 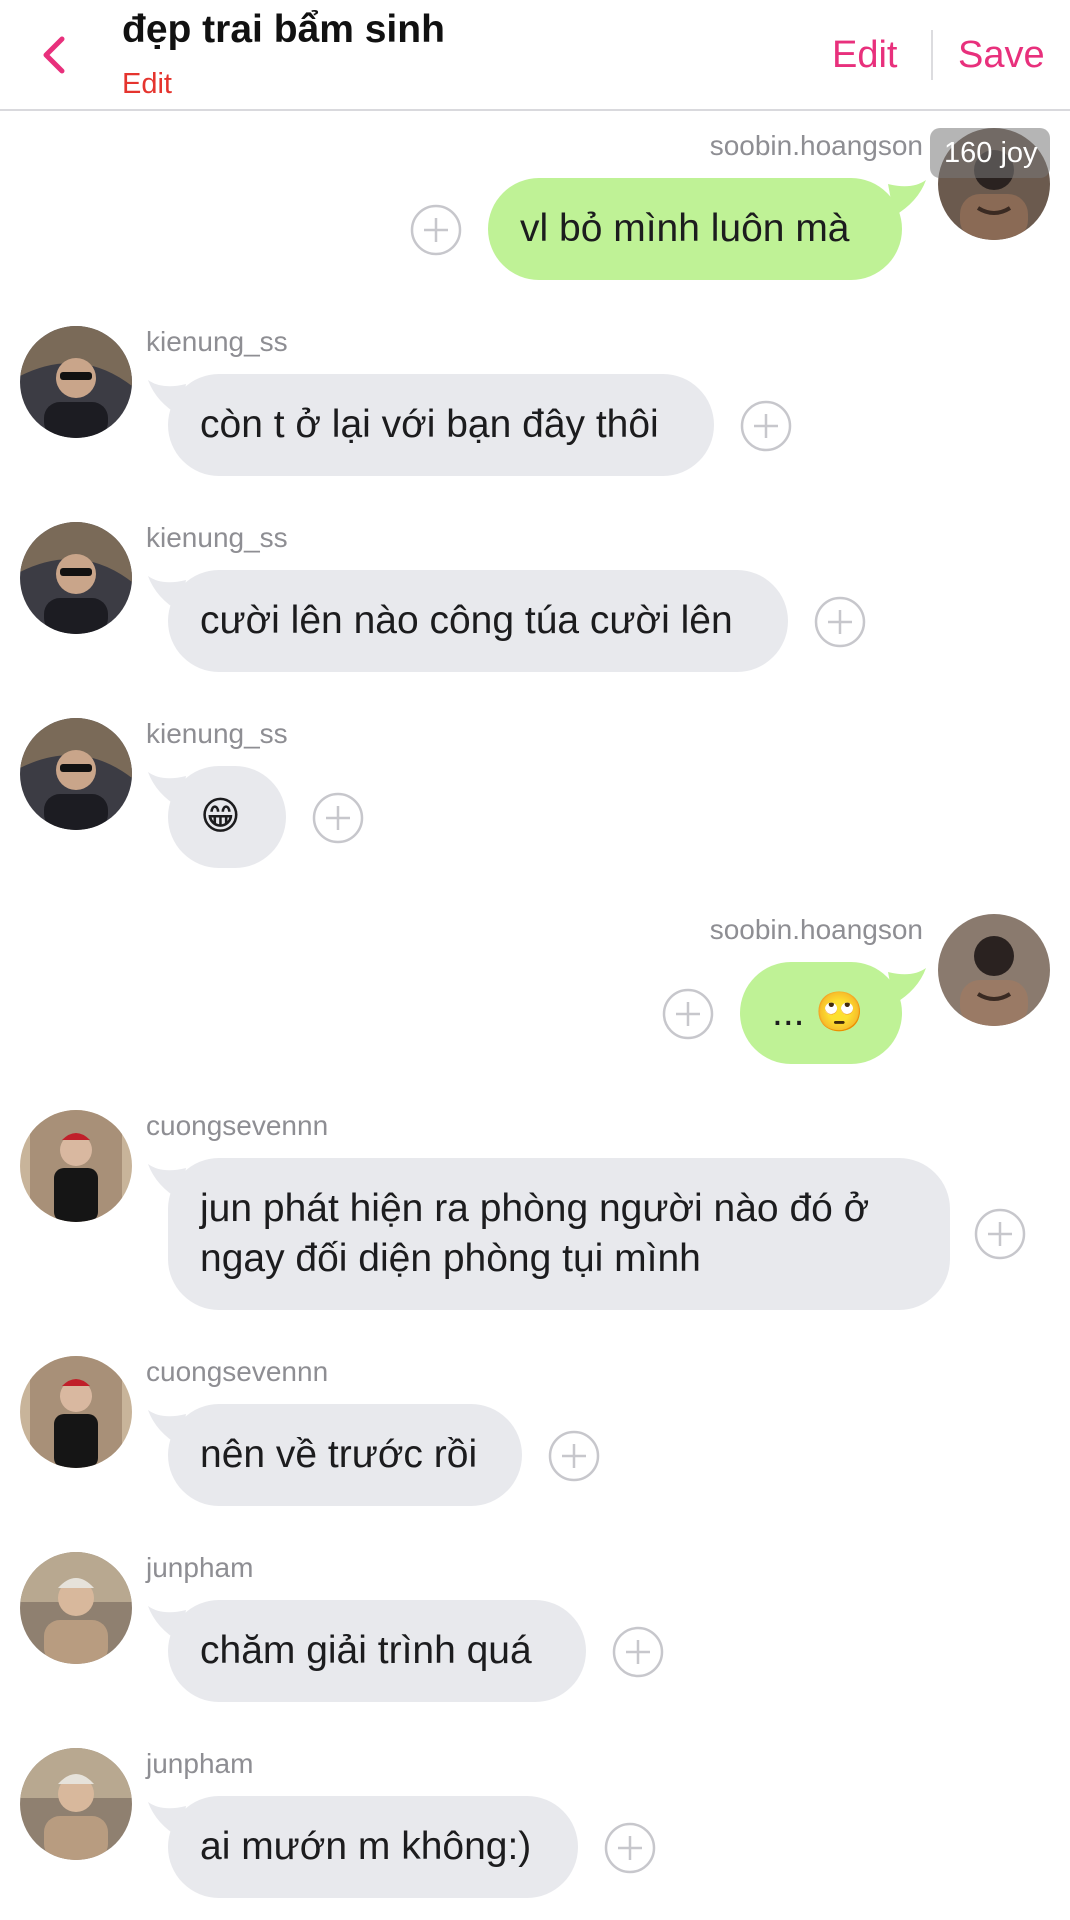 I want to click on chat-subtitle-edit-link: Edit, so click(x=147, y=84).